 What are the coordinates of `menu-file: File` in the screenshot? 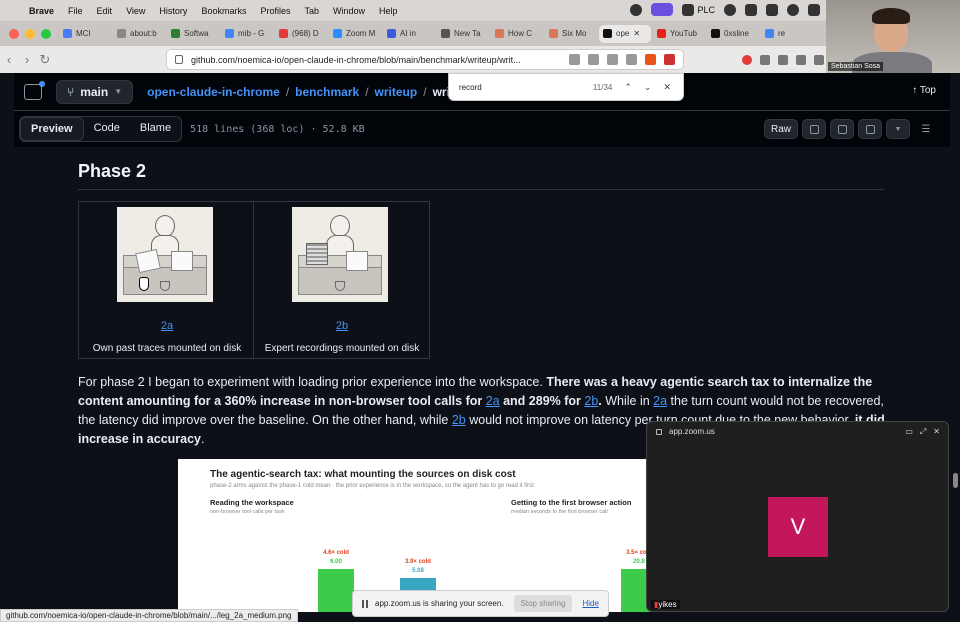 It's located at (75, 11).